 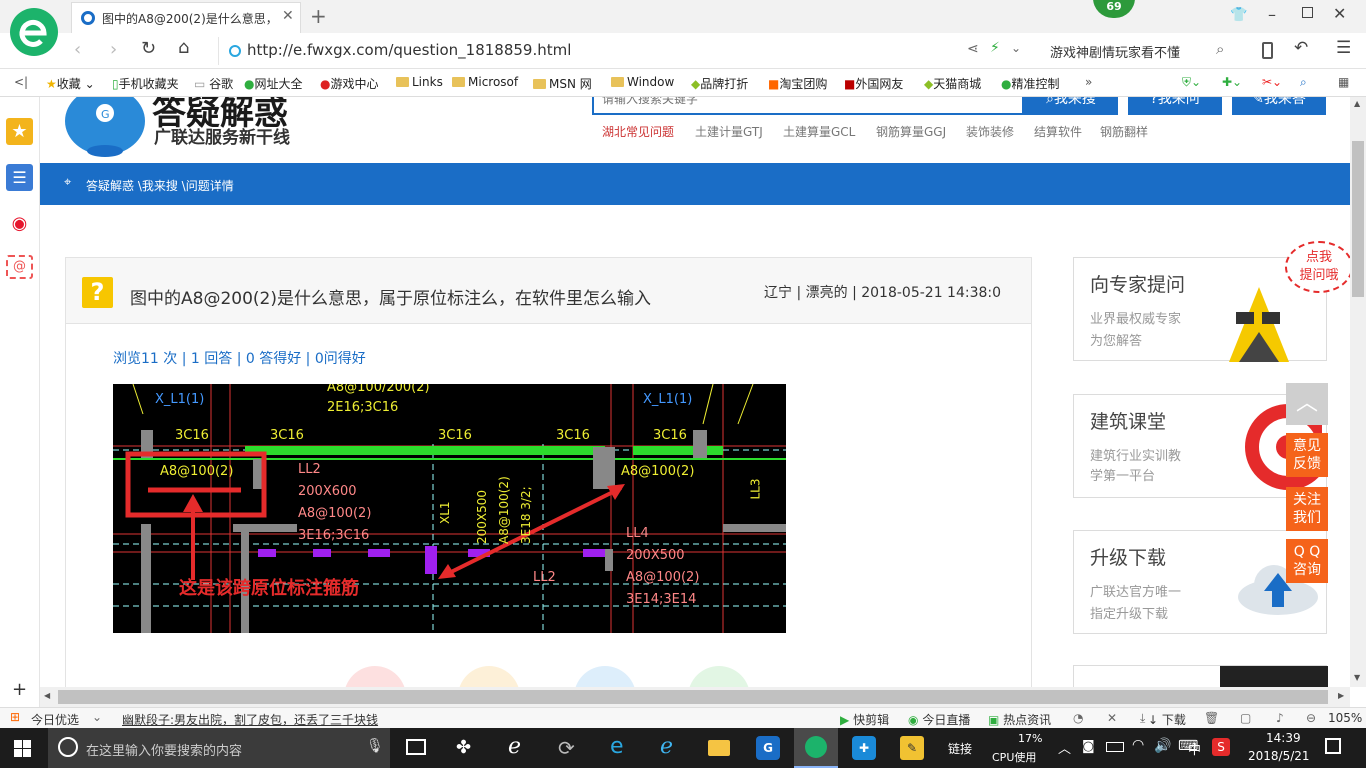 What do you see at coordinates (729, 131) in the screenshot?
I see `category-link: 土建计量GTJ` at bounding box center [729, 131].